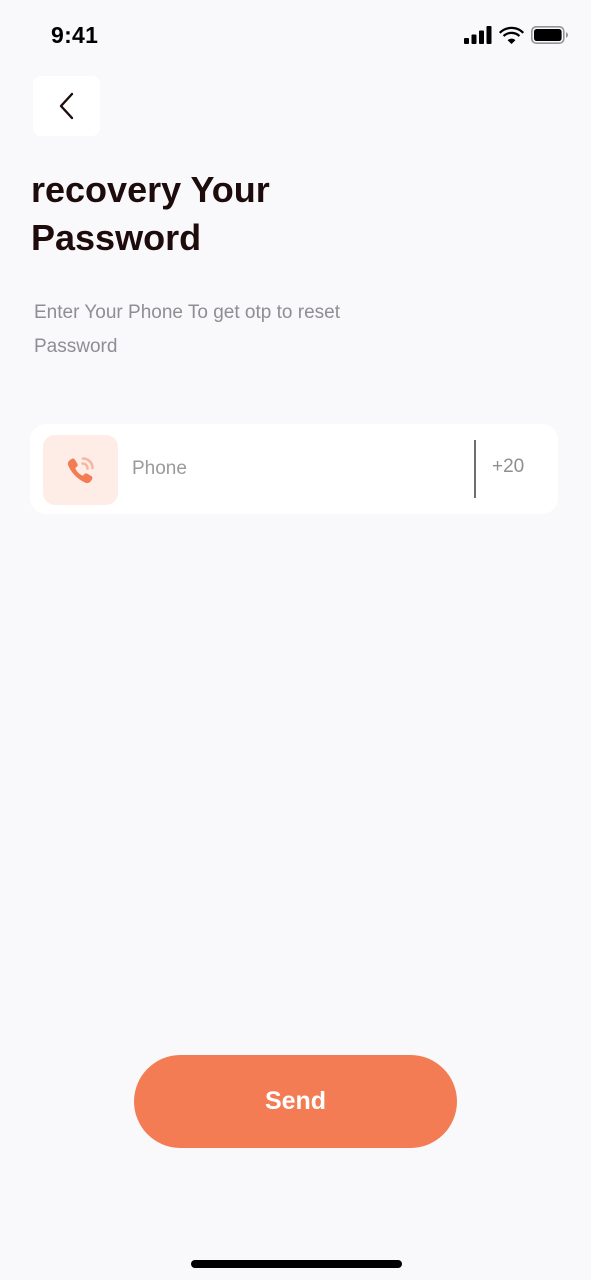 The image size is (591, 1280). What do you see at coordinates (508, 467) in the screenshot?
I see `country-code-selector: +20` at bounding box center [508, 467].